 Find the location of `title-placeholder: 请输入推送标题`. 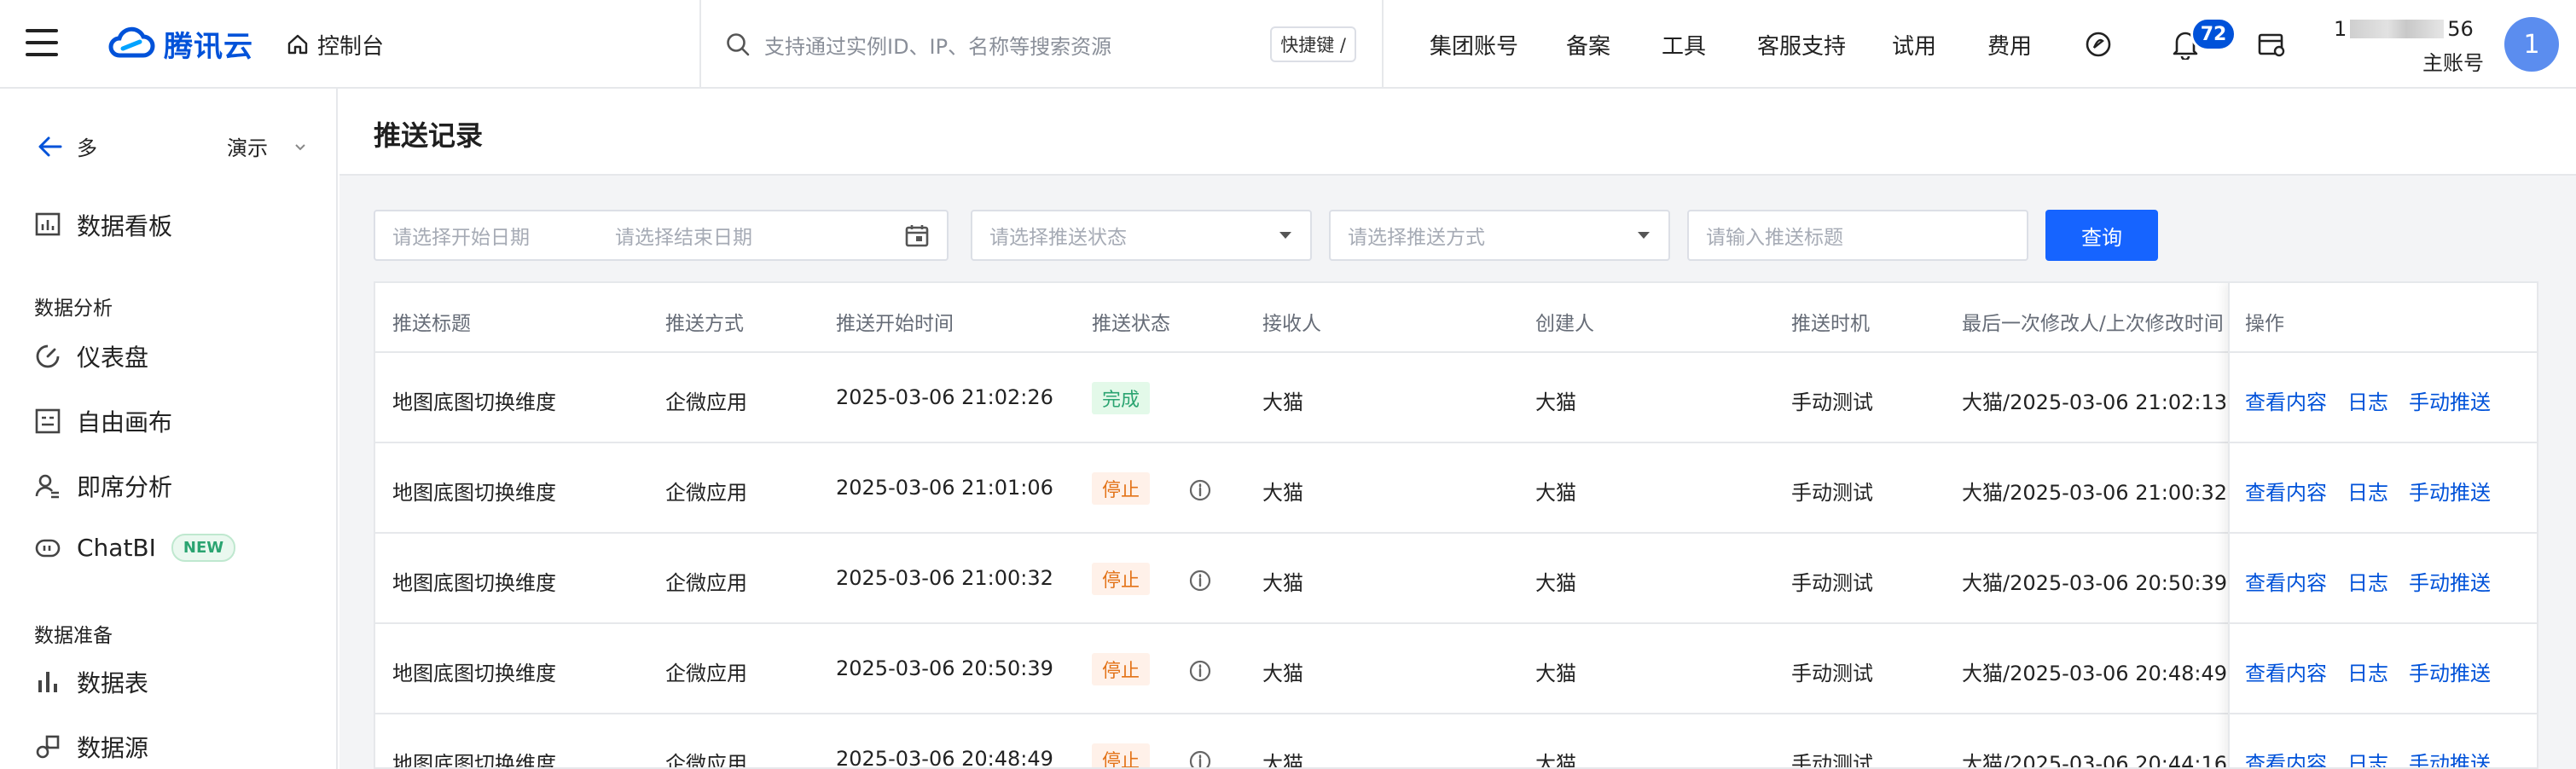

title-placeholder: 请输入推送标题 is located at coordinates (1774, 238).